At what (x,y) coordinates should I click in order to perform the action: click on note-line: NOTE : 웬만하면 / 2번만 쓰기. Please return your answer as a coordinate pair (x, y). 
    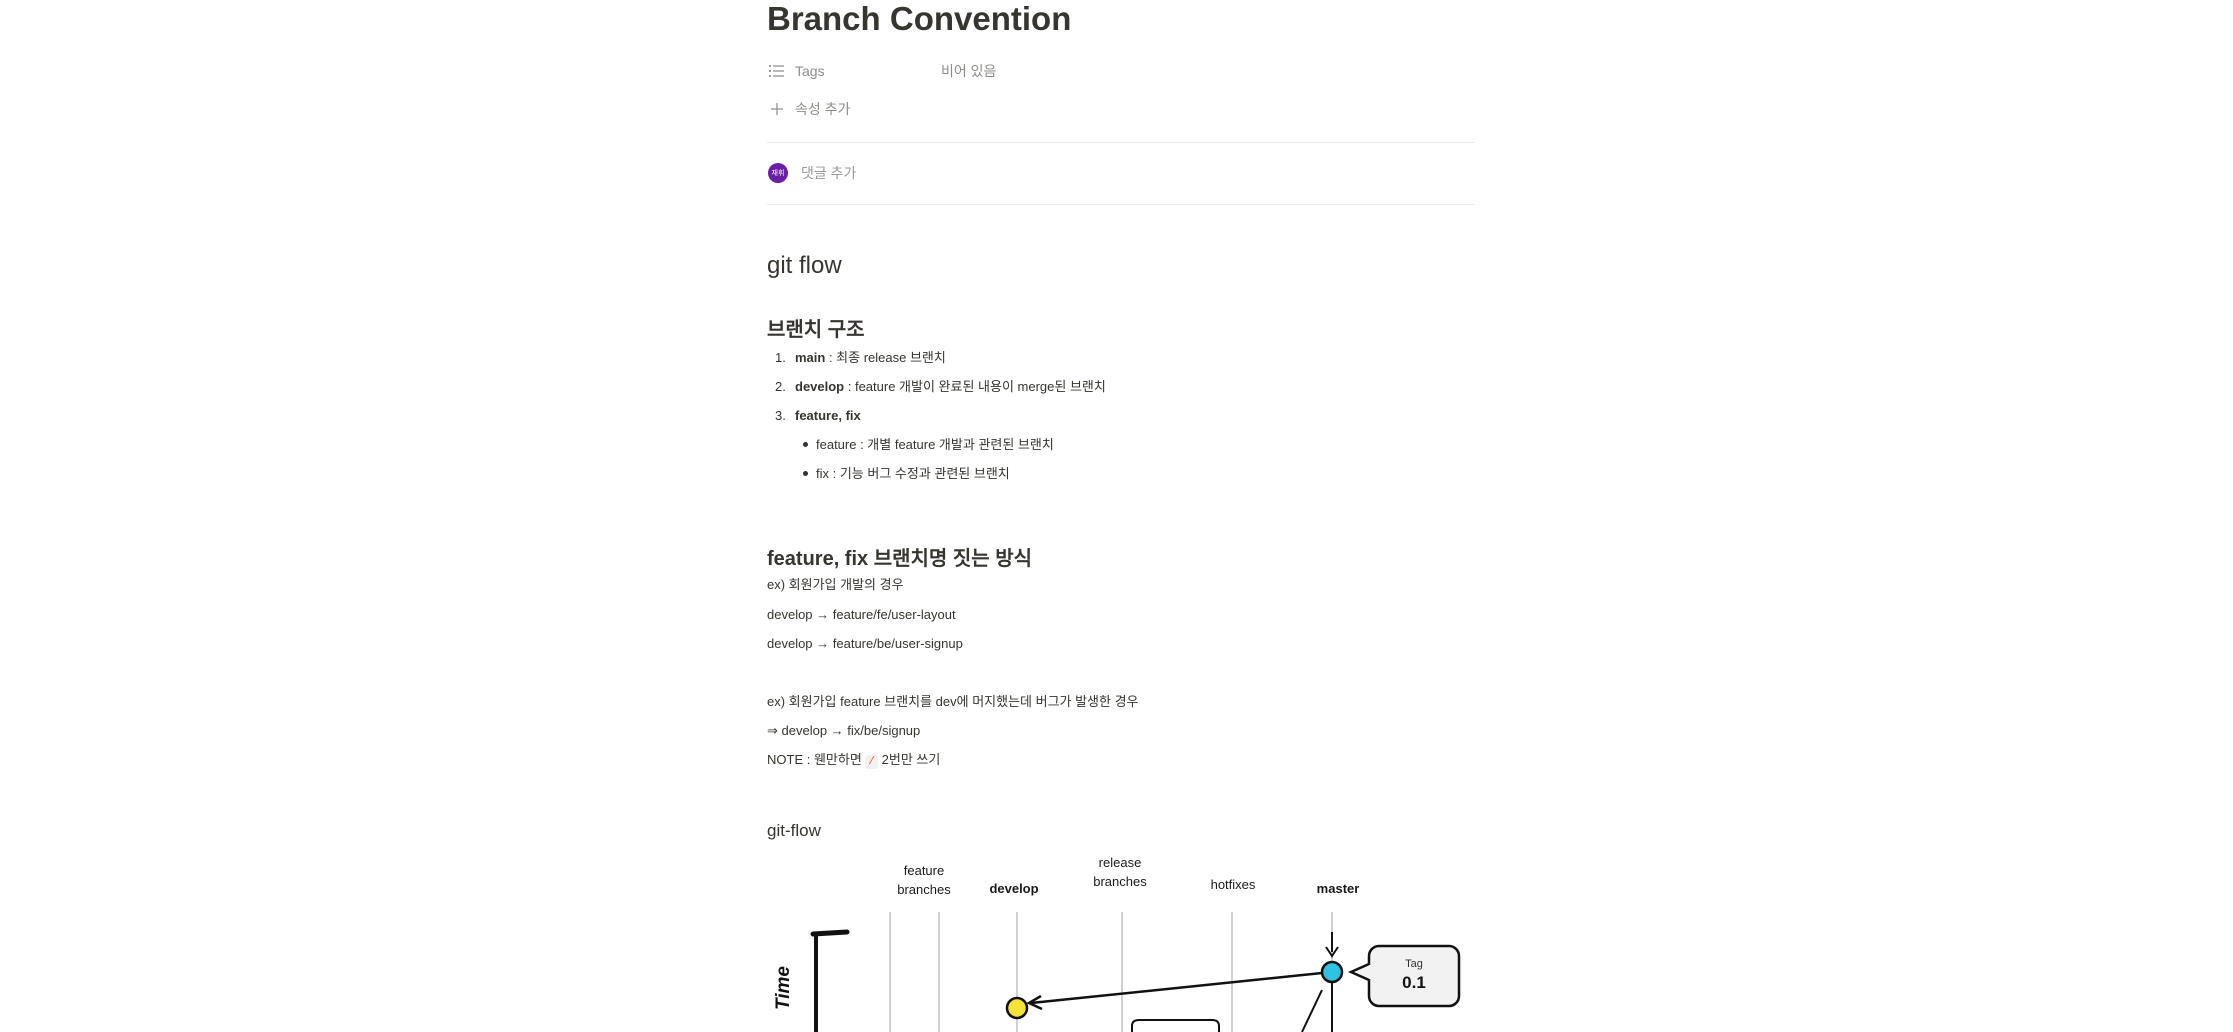
    Looking at the image, I should click on (854, 760).